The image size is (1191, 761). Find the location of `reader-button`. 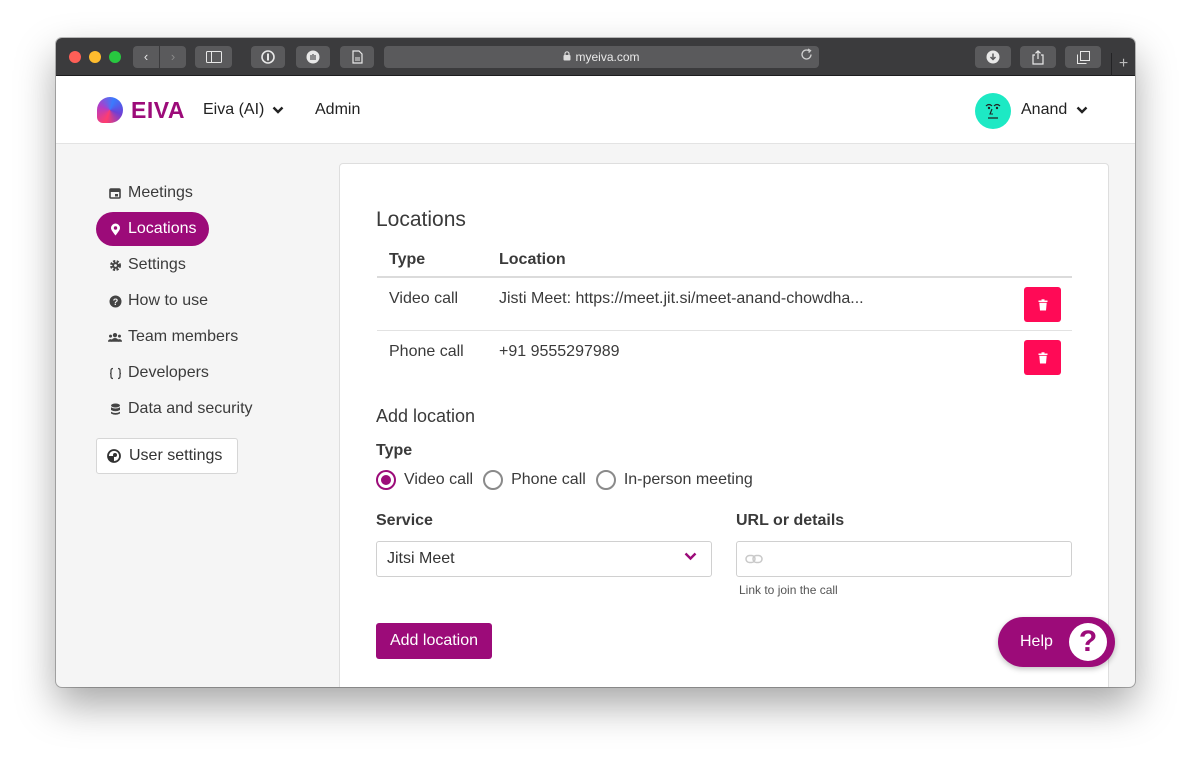

reader-button is located at coordinates (357, 57).